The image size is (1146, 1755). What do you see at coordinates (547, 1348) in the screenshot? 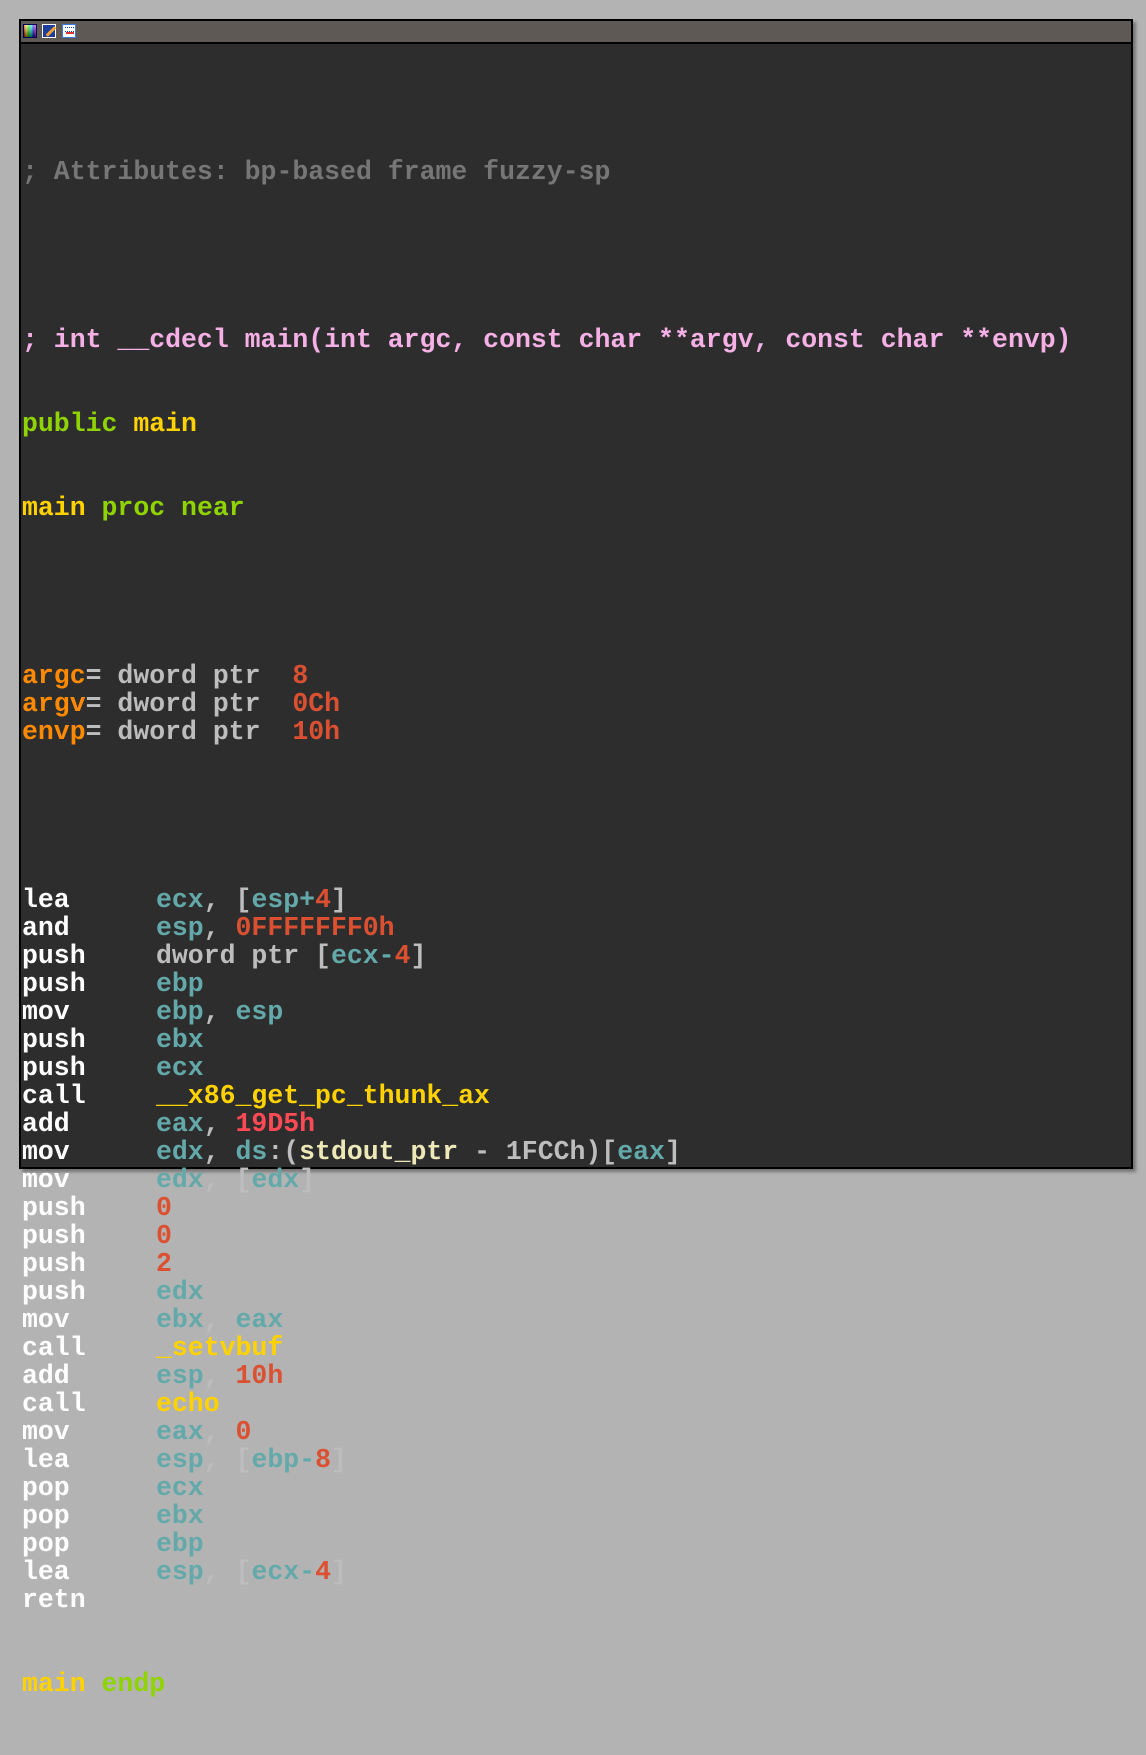
I see `instruction-line: call _setvbuf` at bounding box center [547, 1348].